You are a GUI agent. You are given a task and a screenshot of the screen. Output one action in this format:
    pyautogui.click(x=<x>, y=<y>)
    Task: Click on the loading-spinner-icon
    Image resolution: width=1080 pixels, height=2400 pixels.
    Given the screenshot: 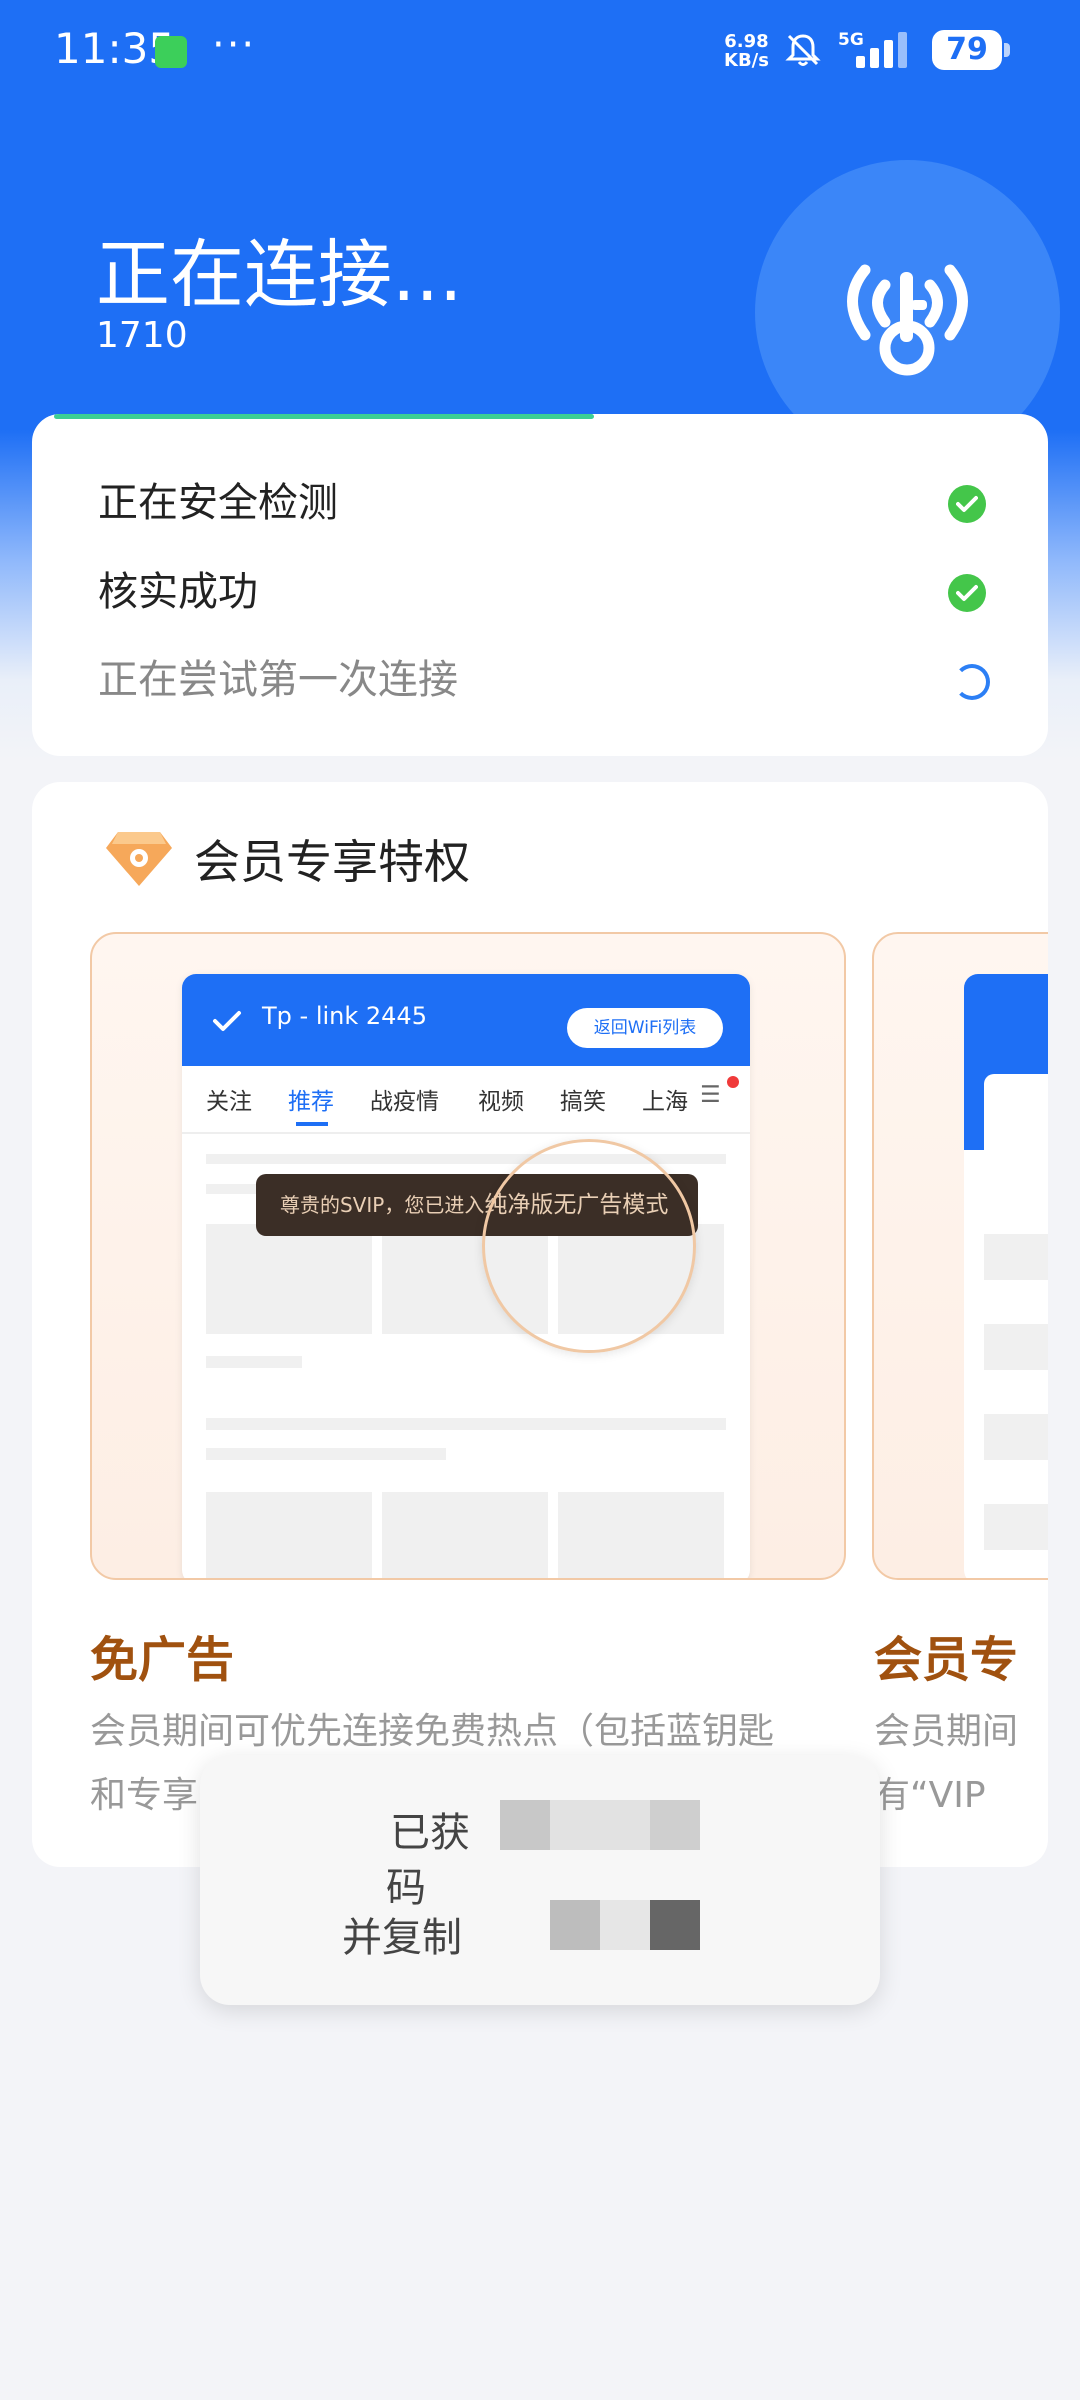 What is the action you would take?
    pyautogui.click(x=972, y=682)
    